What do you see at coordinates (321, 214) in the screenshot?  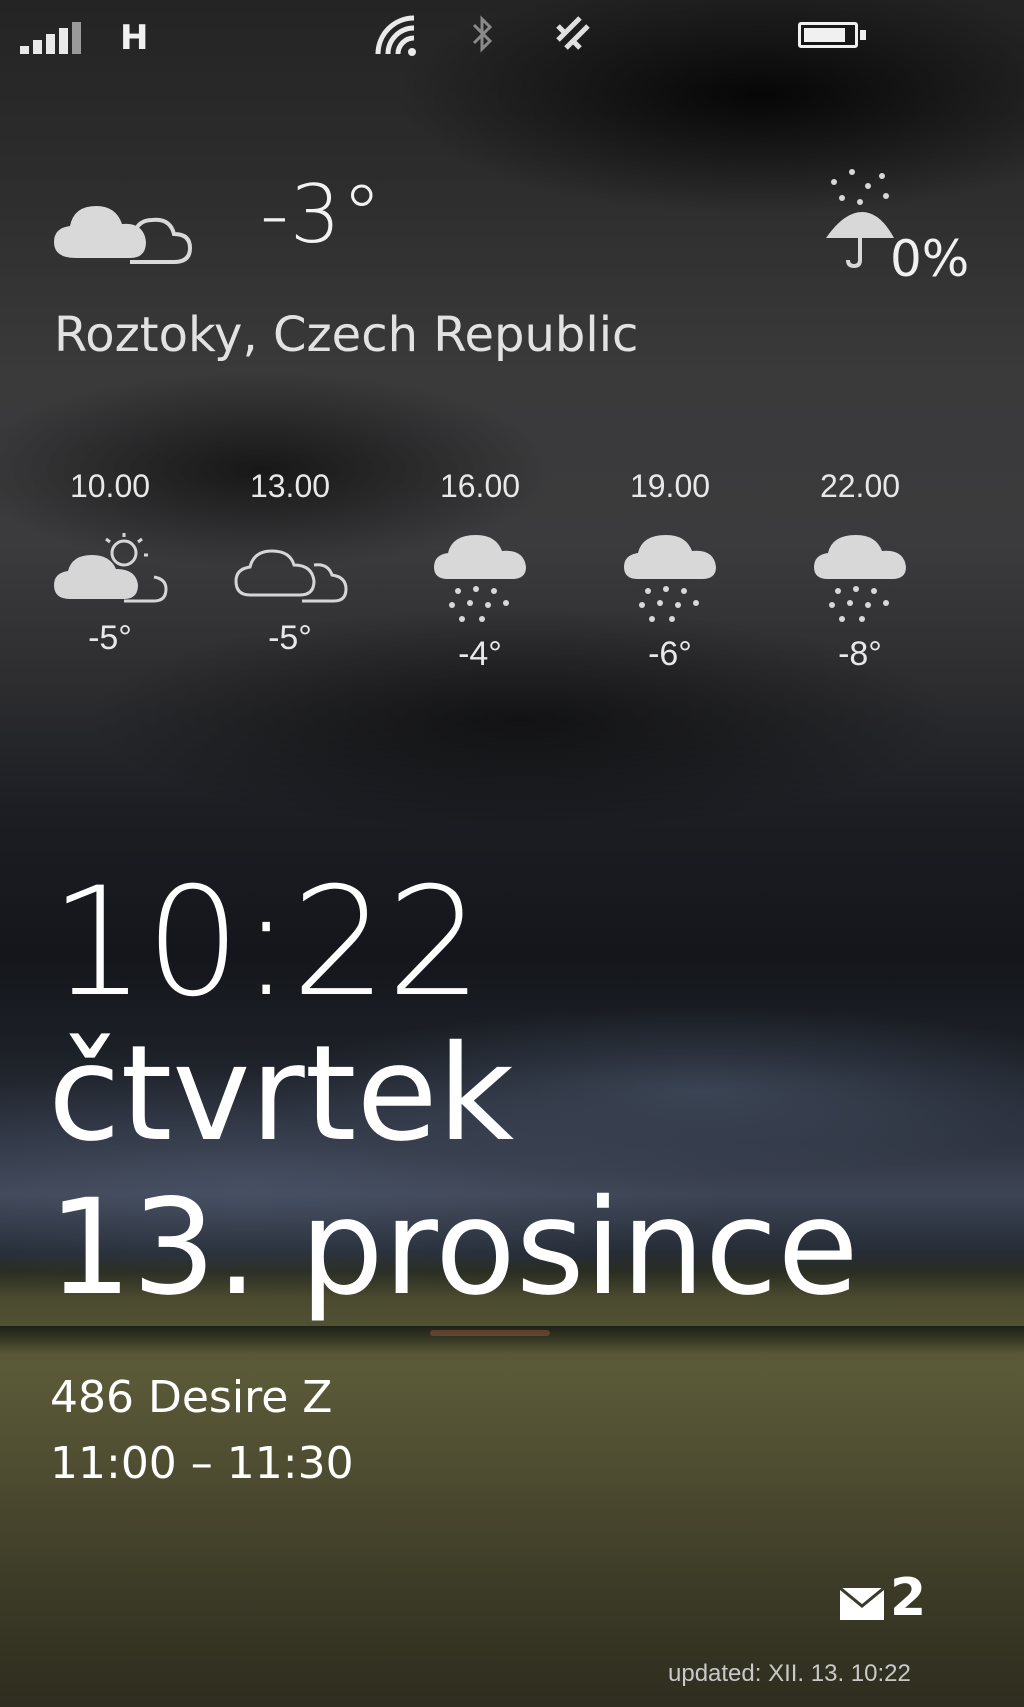 I see `current-temperature: -3°` at bounding box center [321, 214].